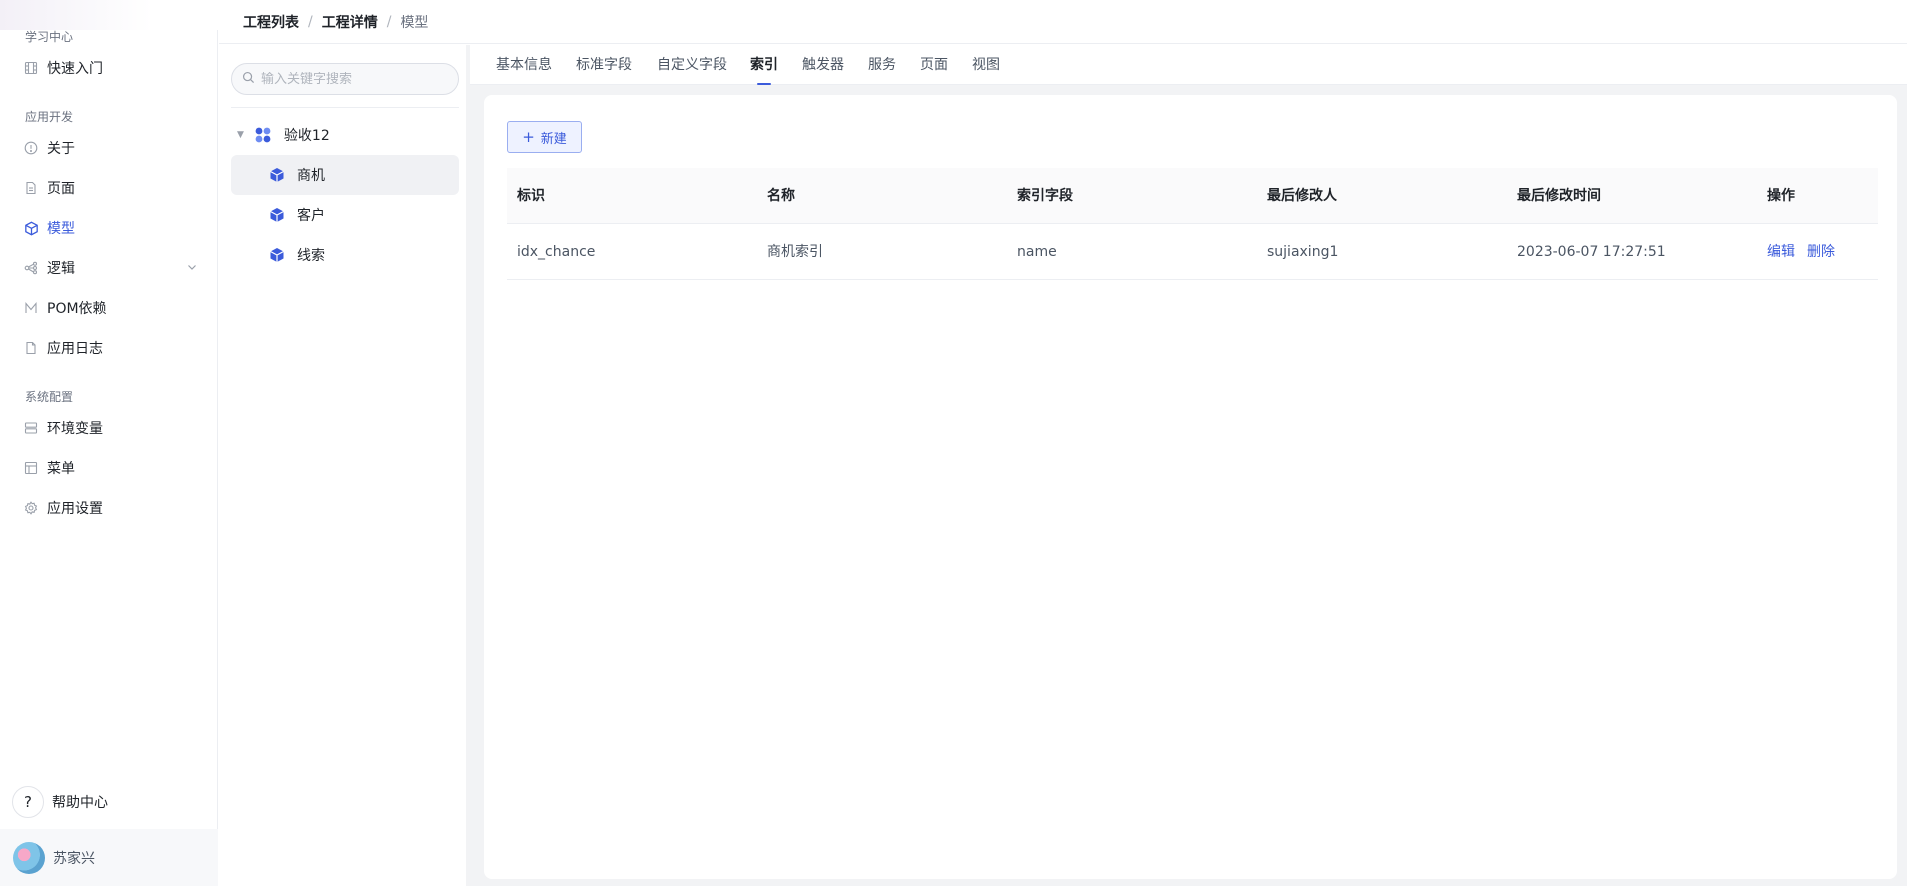  Describe the element at coordinates (344, 465) in the screenshot. I see `model-tree-panel: ▼ 验收12 商机 客户 线索` at that location.